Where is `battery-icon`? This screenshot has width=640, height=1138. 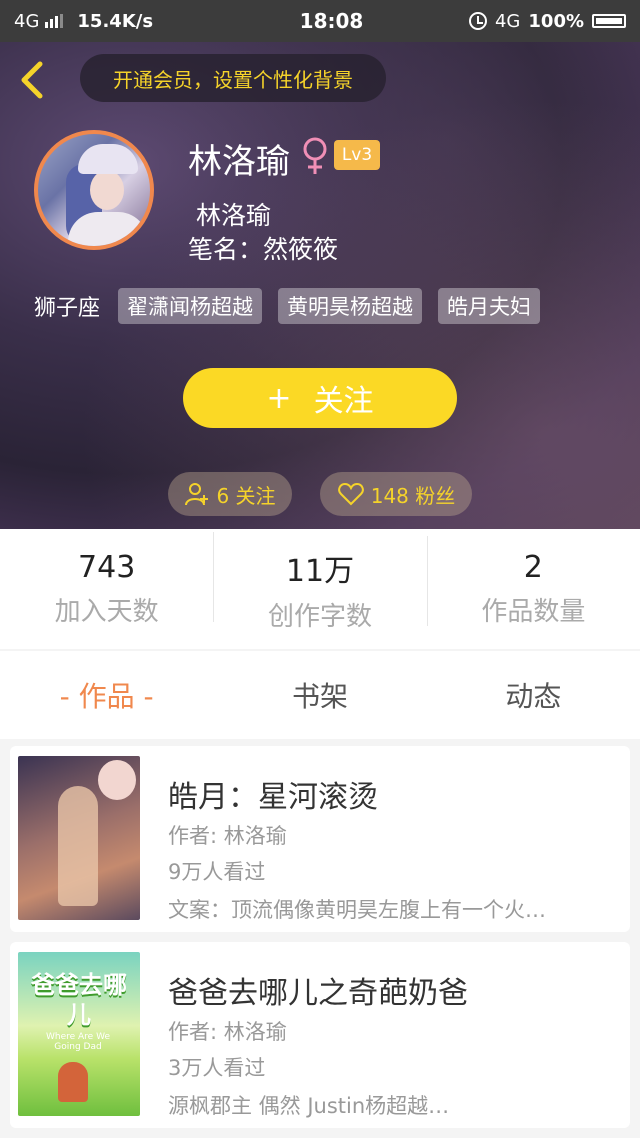
battery-icon is located at coordinates (609, 21).